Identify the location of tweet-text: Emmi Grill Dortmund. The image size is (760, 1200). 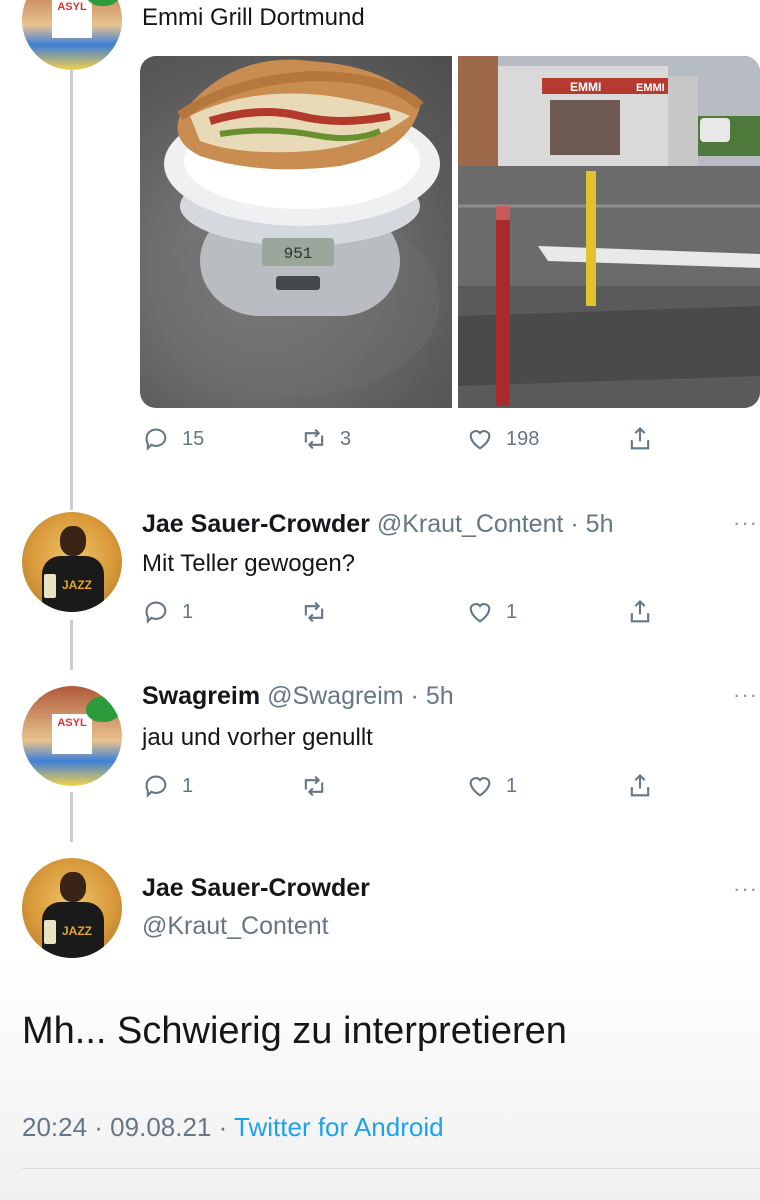
(253, 17).